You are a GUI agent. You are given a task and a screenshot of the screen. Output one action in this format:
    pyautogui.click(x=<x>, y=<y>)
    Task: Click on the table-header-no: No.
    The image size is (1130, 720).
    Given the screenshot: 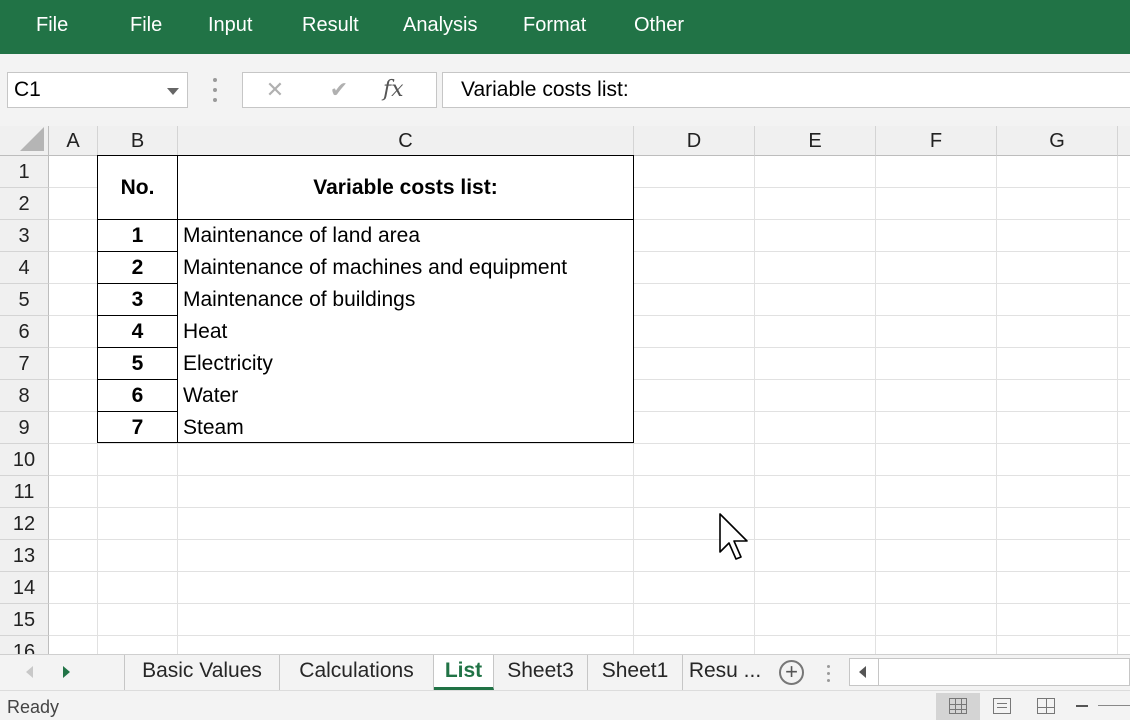 What is the action you would take?
    pyautogui.click(x=137, y=187)
    